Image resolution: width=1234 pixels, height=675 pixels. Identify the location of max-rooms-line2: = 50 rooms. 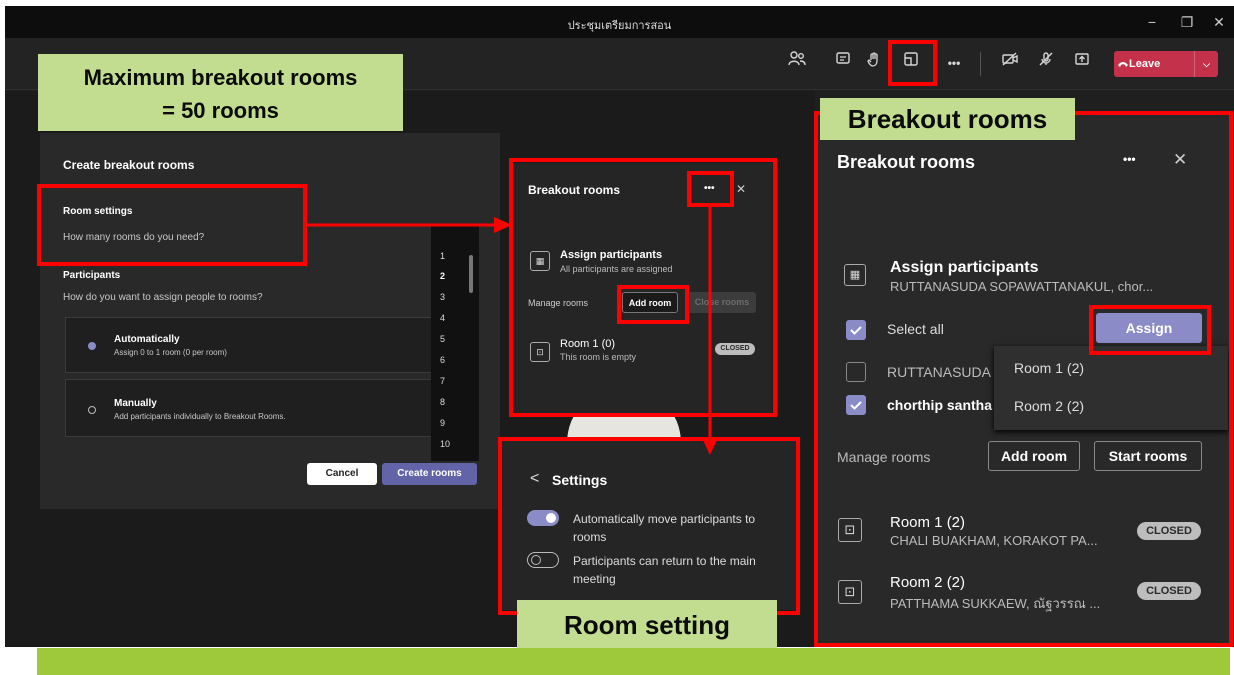
(220, 110).